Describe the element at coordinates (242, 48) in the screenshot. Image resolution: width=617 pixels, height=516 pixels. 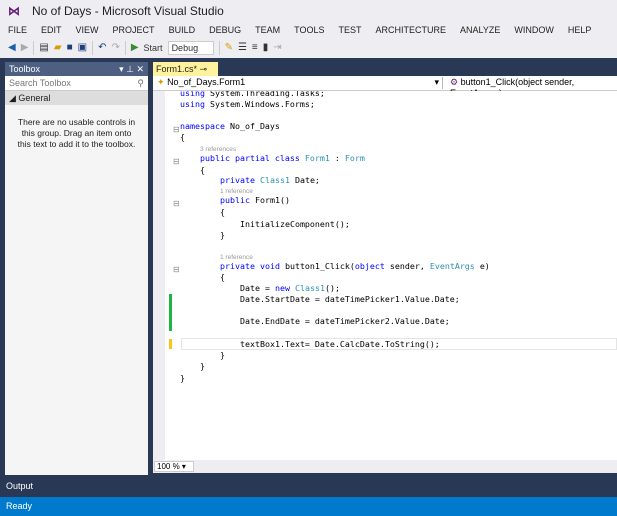
I see `indent-icon: ☰` at that location.